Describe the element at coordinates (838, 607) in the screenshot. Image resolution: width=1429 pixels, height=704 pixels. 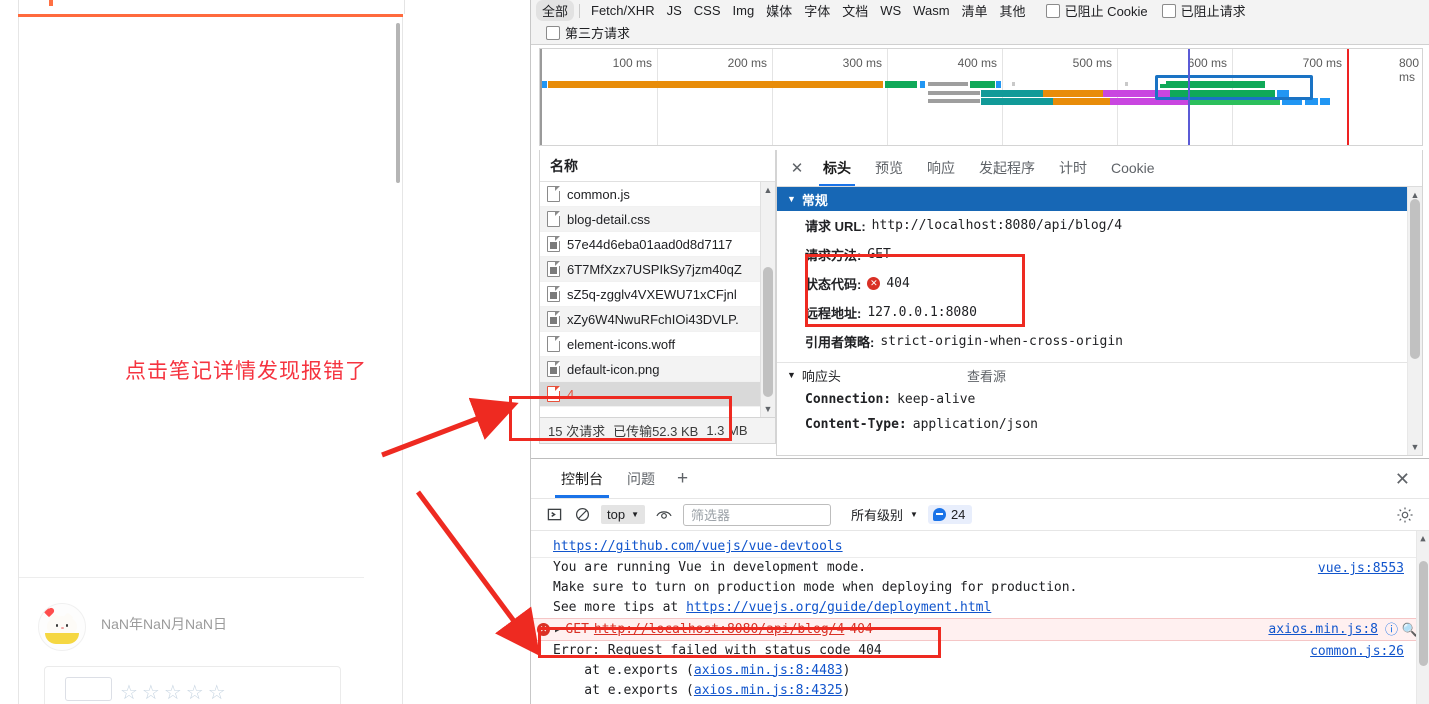
I see `deployment-link: https://vuejs.org/guide/deployment.html` at that location.